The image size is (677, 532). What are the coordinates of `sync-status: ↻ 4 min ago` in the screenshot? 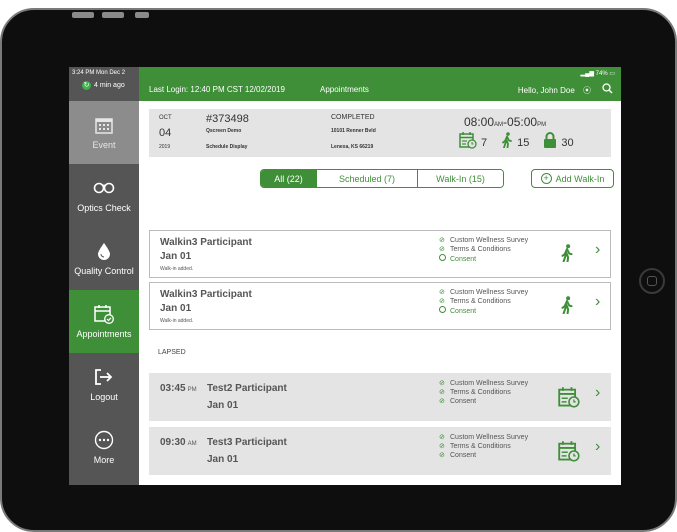 It's located at (104, 85).